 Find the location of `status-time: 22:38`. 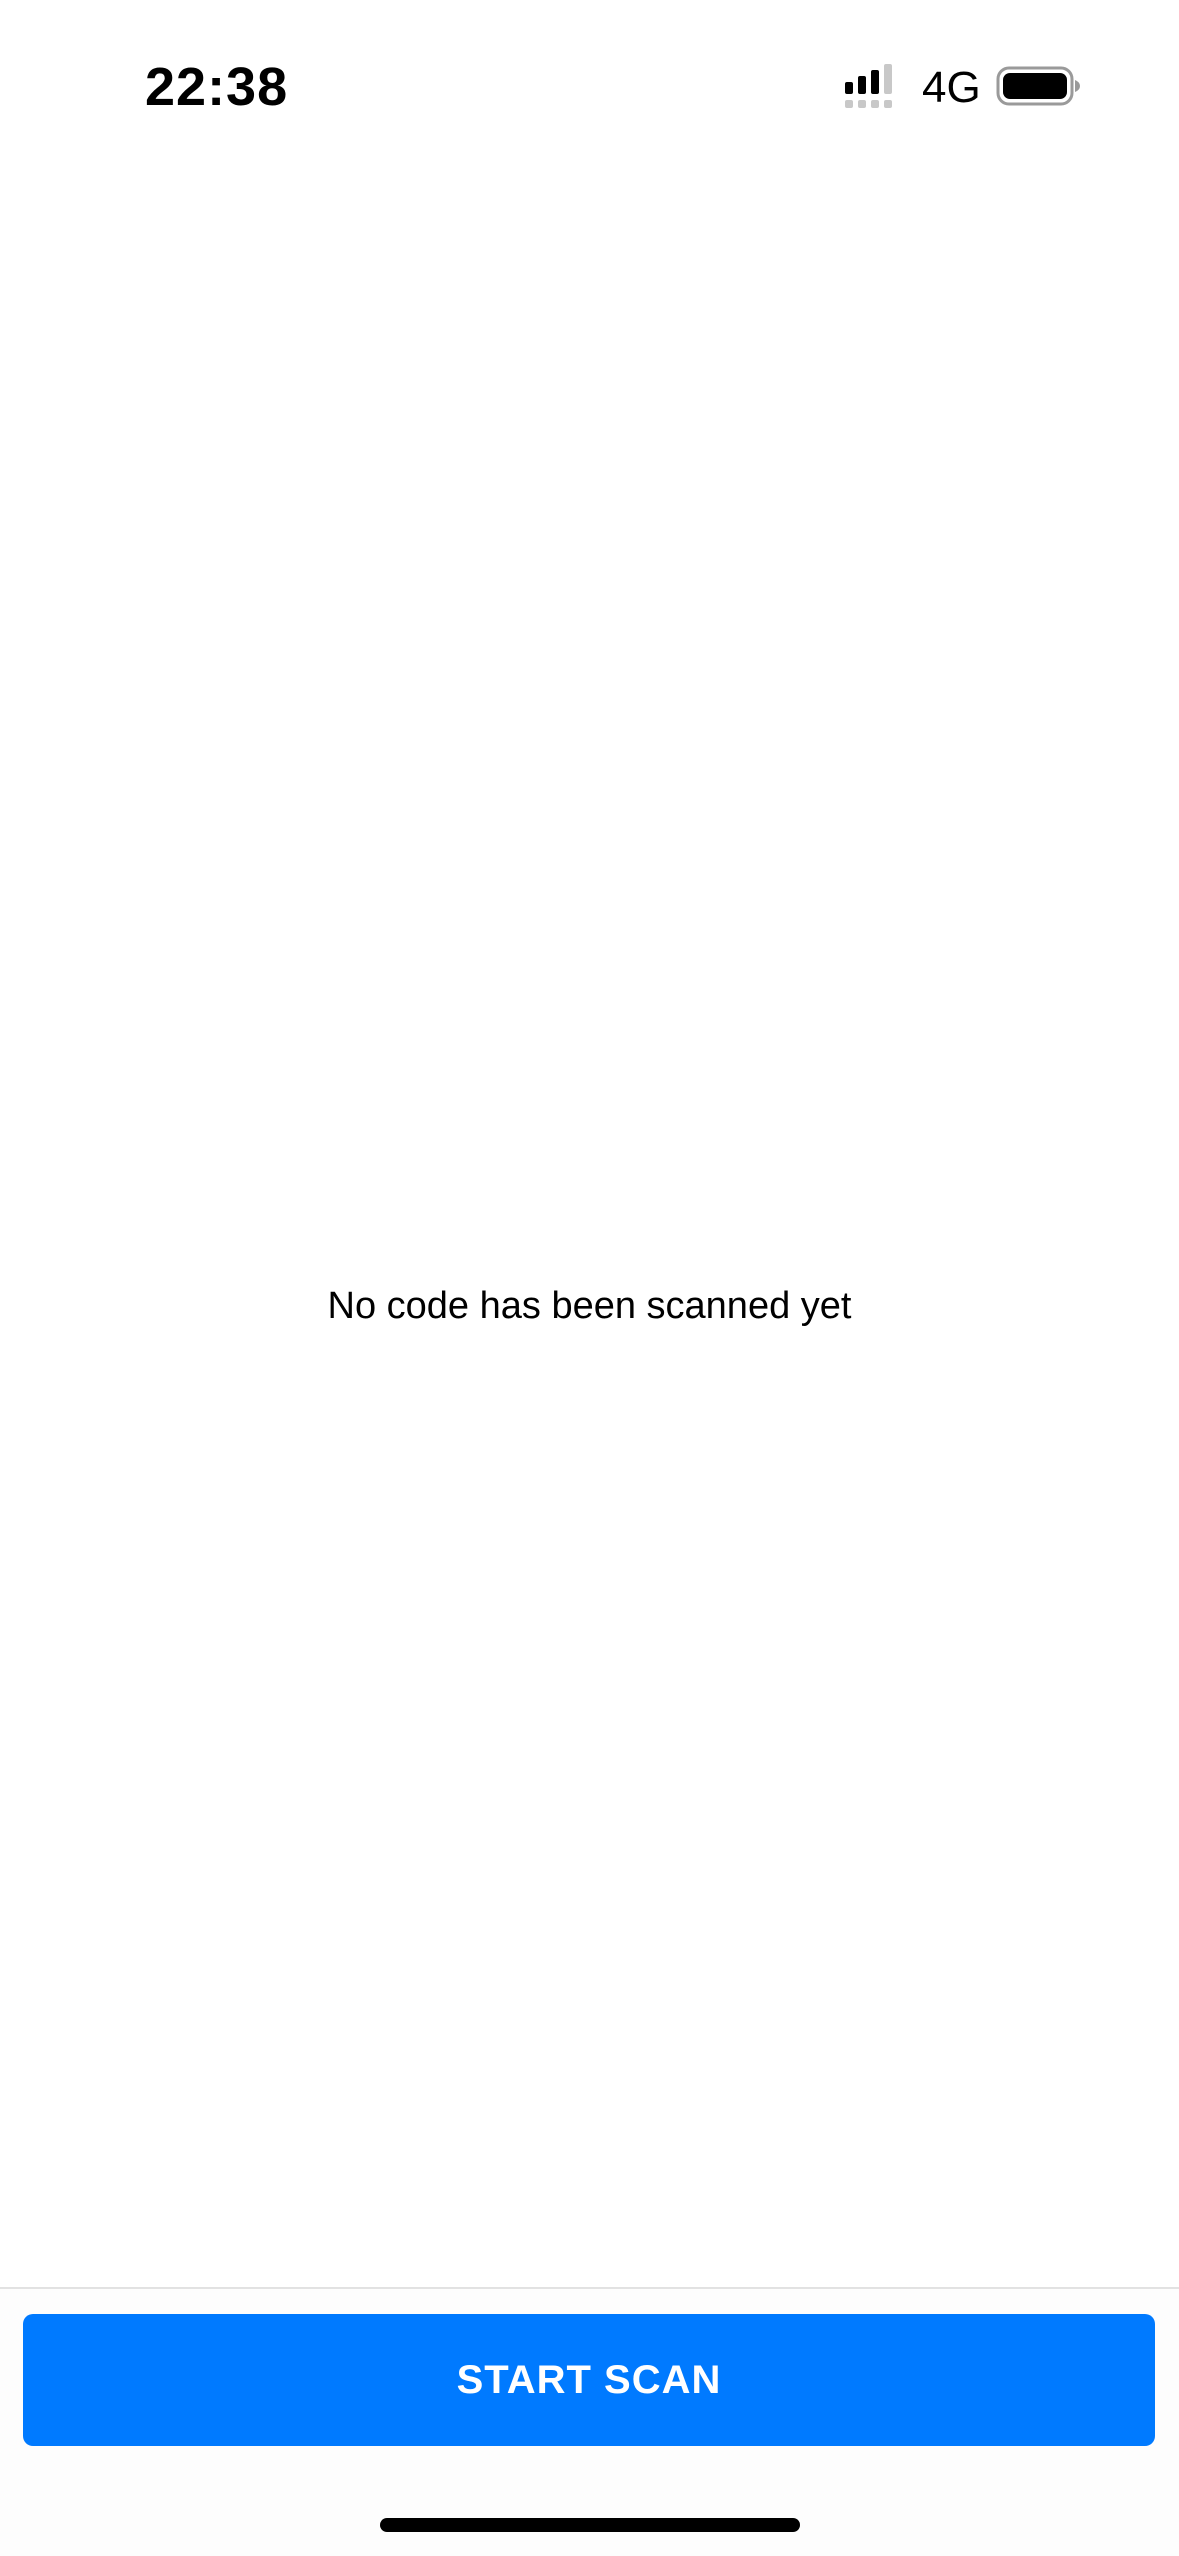

status-time: 22:38 is located at coordinates (217, 87).